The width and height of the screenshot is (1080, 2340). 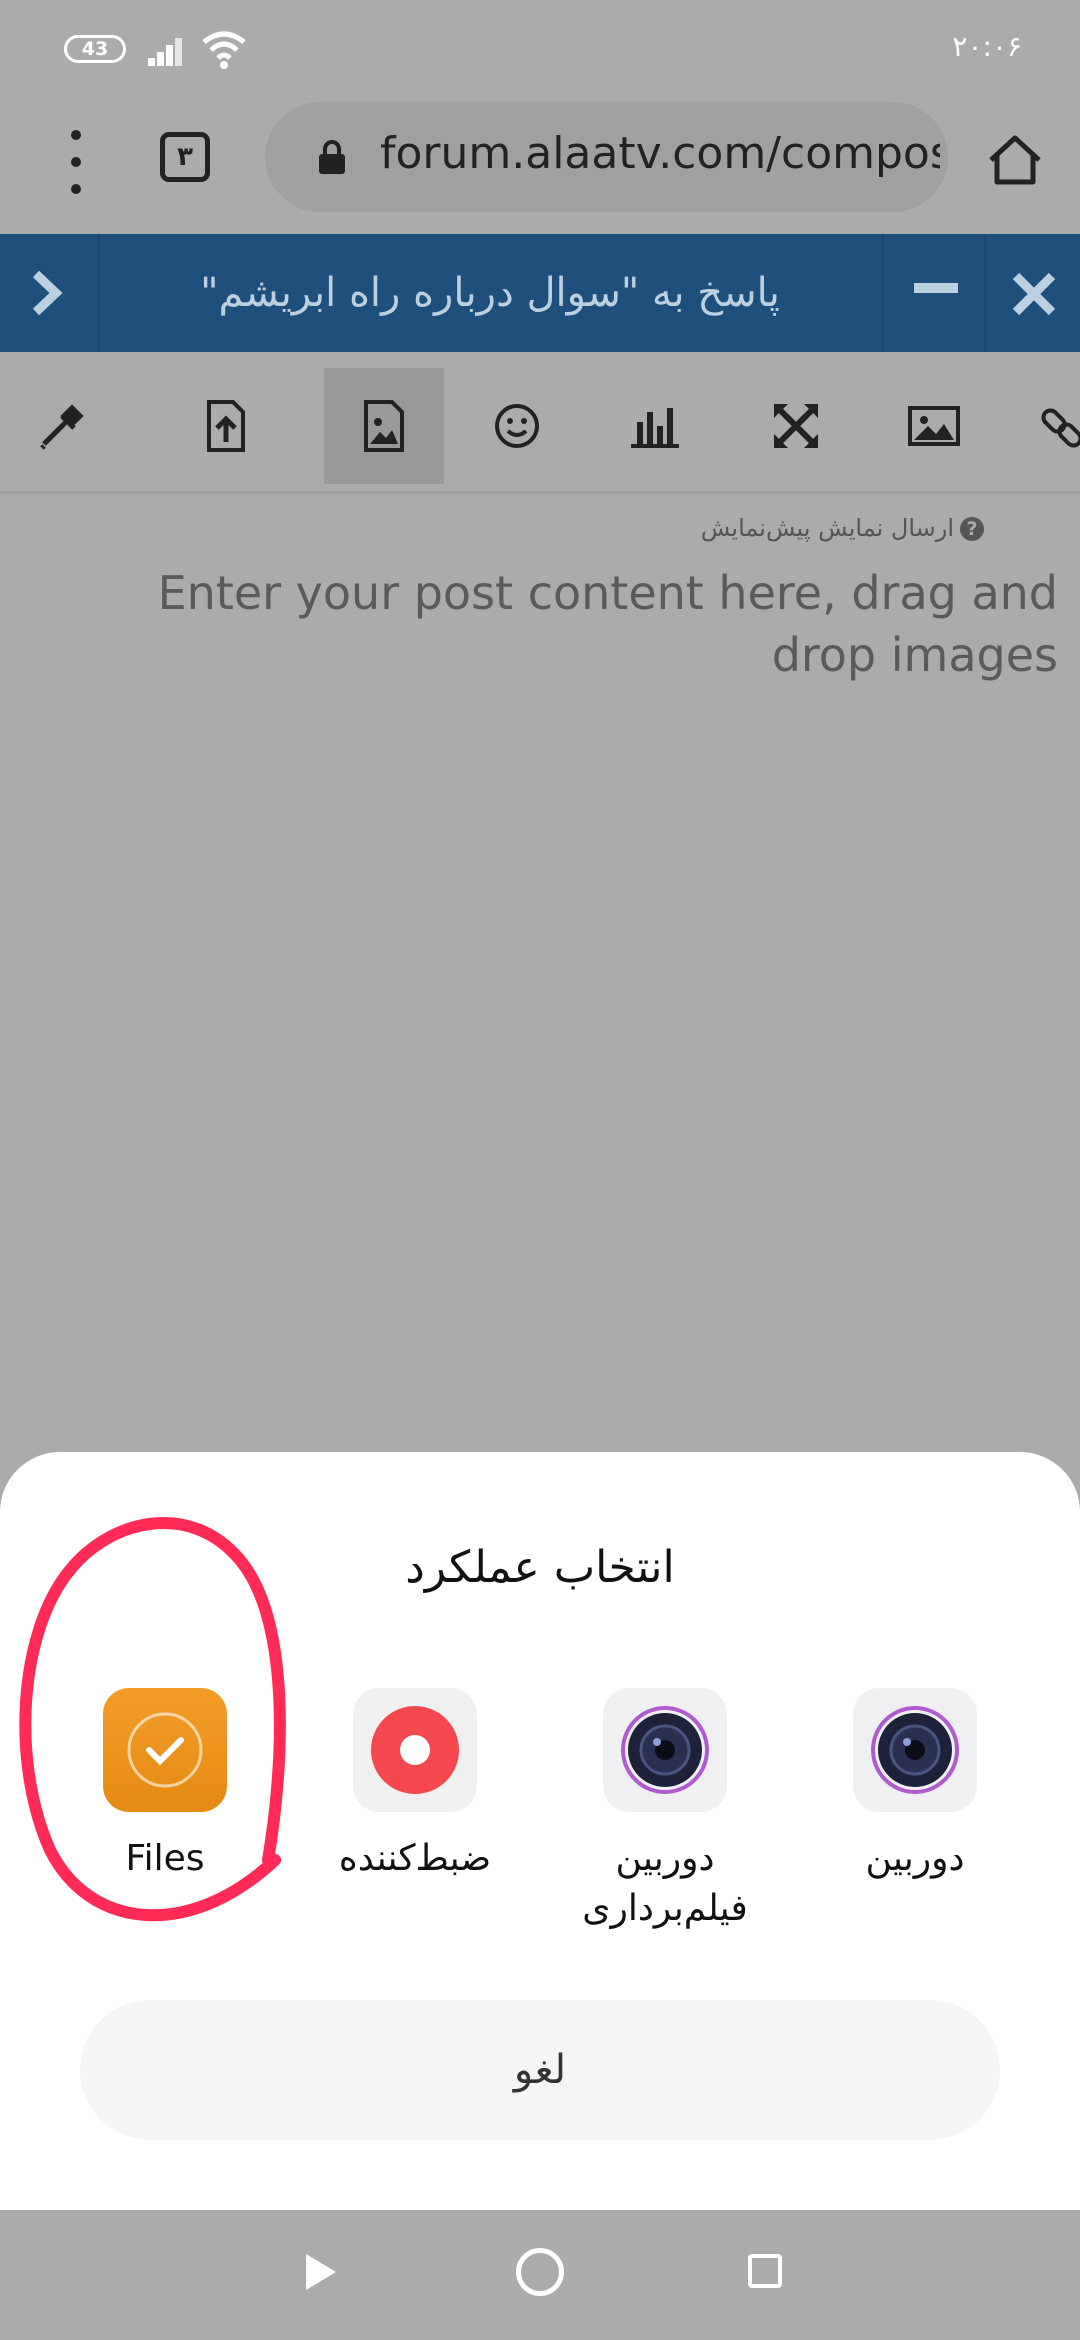 I want to click on system-nav-bar, so click(x=540, y=2275).